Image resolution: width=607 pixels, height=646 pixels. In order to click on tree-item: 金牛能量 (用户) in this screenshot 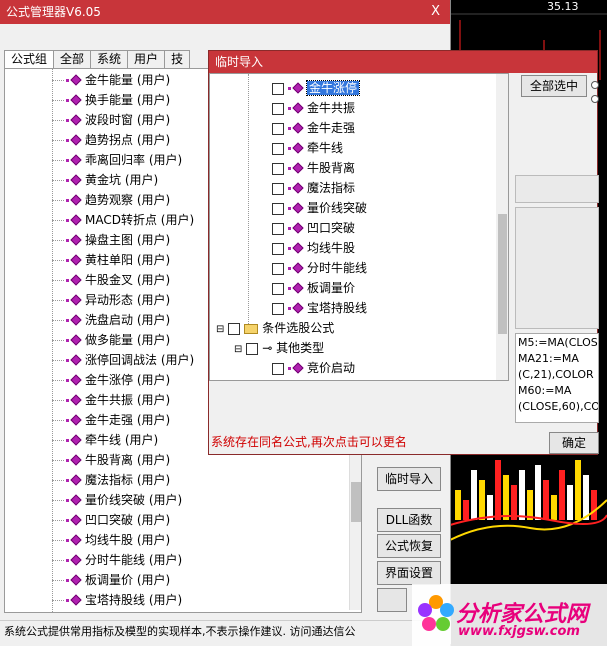, I will do `click(111, 80)`.